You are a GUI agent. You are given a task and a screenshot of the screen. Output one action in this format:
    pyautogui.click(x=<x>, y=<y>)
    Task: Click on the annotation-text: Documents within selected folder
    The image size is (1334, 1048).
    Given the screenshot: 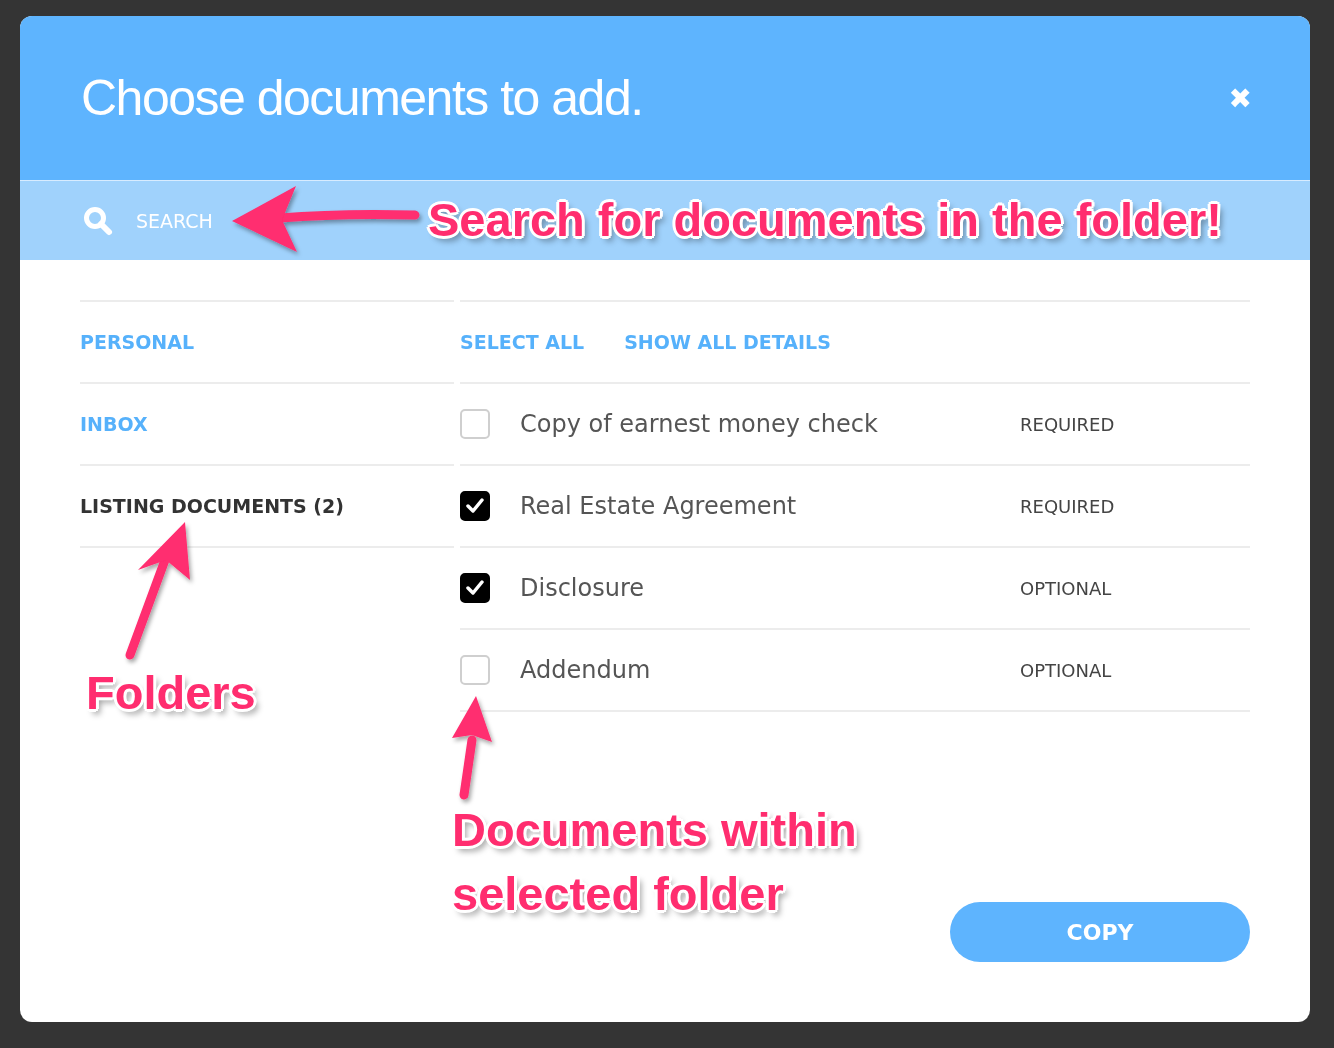 What is the action you would take?
    pyautogui.click(x=655, y=862)
    